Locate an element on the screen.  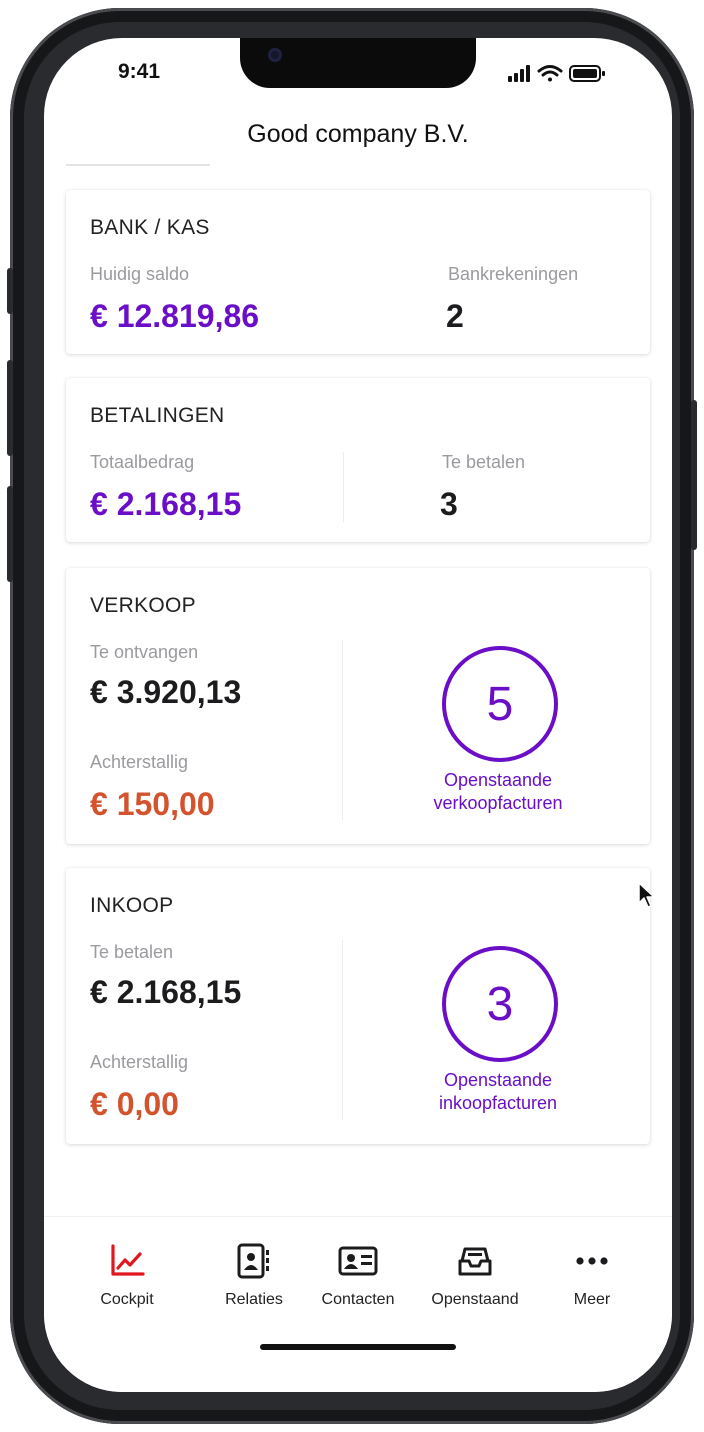
battery-icon is located at coordinates (587, 73).